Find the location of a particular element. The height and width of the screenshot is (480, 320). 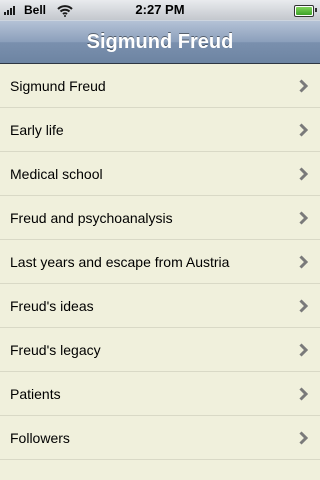

list-item-label: Freud's ideas is located at coordinates (52, 305).